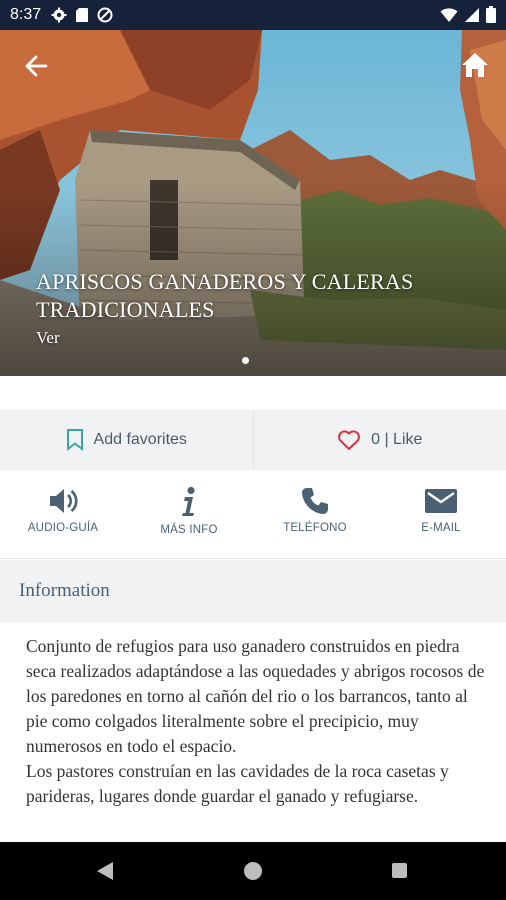 The image size is (506, 900). I want to click on action-bar: AUDIO-GUÍA MÁS INFO TELÉFONO E-MAIL, so click(253, 515).